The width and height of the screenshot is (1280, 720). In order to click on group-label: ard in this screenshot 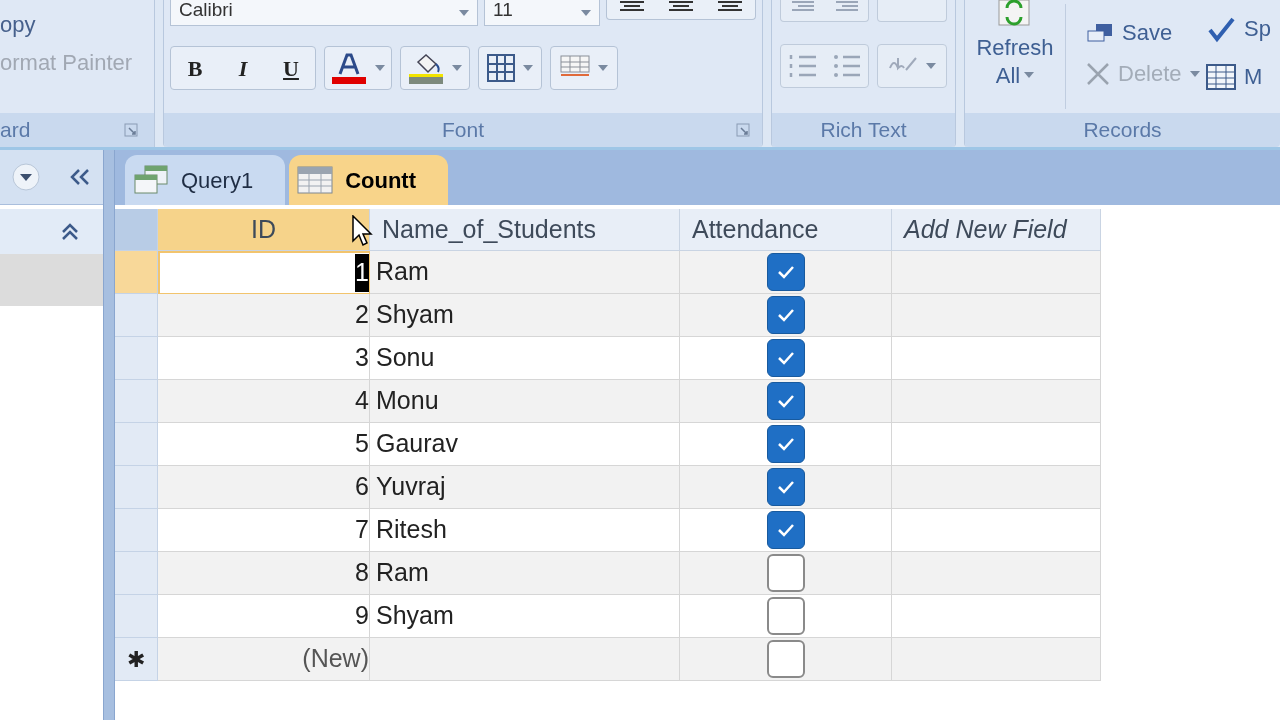, I will do `click(15, 130)`.